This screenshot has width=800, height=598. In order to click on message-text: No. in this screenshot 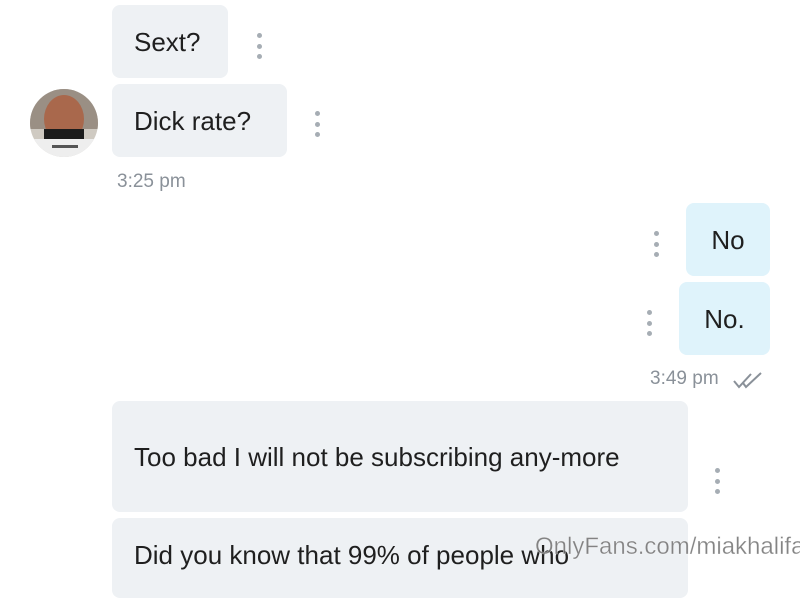, I will do `click(724, 318)`.